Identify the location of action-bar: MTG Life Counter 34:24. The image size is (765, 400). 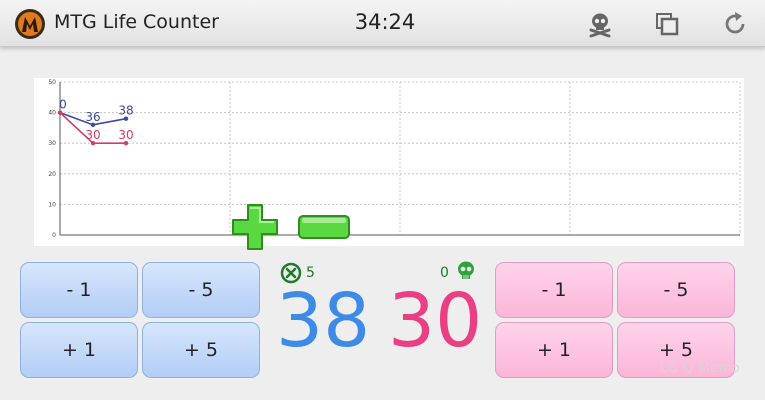
(382, 23).